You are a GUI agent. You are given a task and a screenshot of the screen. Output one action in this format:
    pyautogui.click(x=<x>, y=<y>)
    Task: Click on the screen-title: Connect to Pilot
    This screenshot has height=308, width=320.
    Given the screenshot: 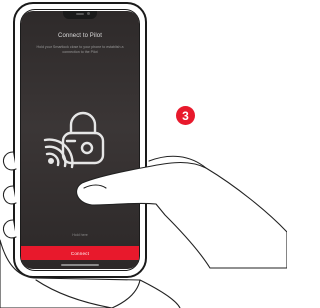 What is the action you would take?
    pyautogui.click(x=80, y=36)
    